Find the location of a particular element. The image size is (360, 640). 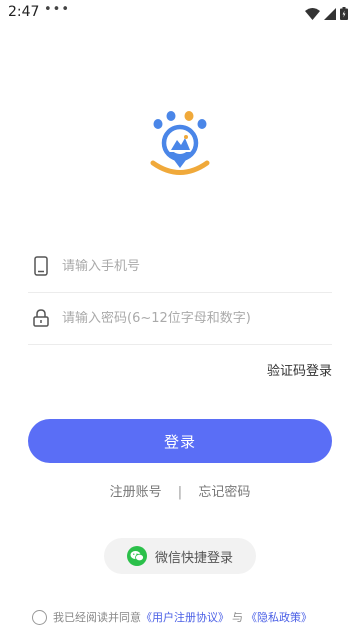

sms-code-login-link: 验证码登录 is located at coordinates (299, 369).